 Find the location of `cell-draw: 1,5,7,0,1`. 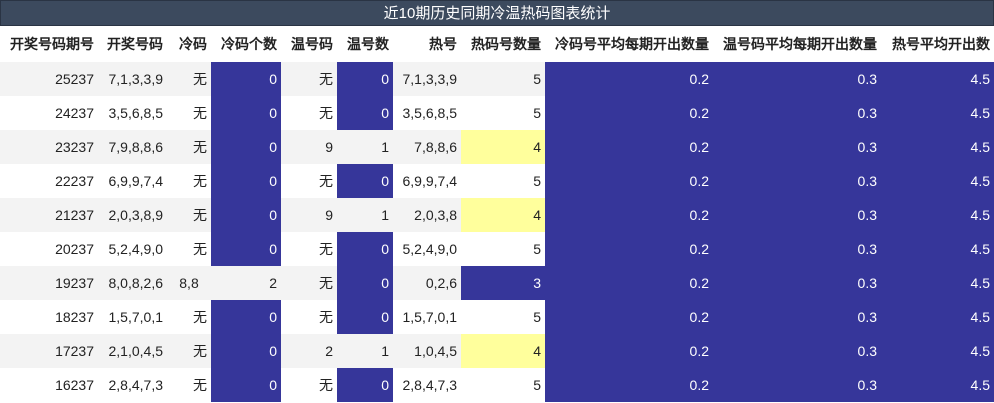

cell-draw: 1,5,7,0,1 is located at coordinates (132, 317).